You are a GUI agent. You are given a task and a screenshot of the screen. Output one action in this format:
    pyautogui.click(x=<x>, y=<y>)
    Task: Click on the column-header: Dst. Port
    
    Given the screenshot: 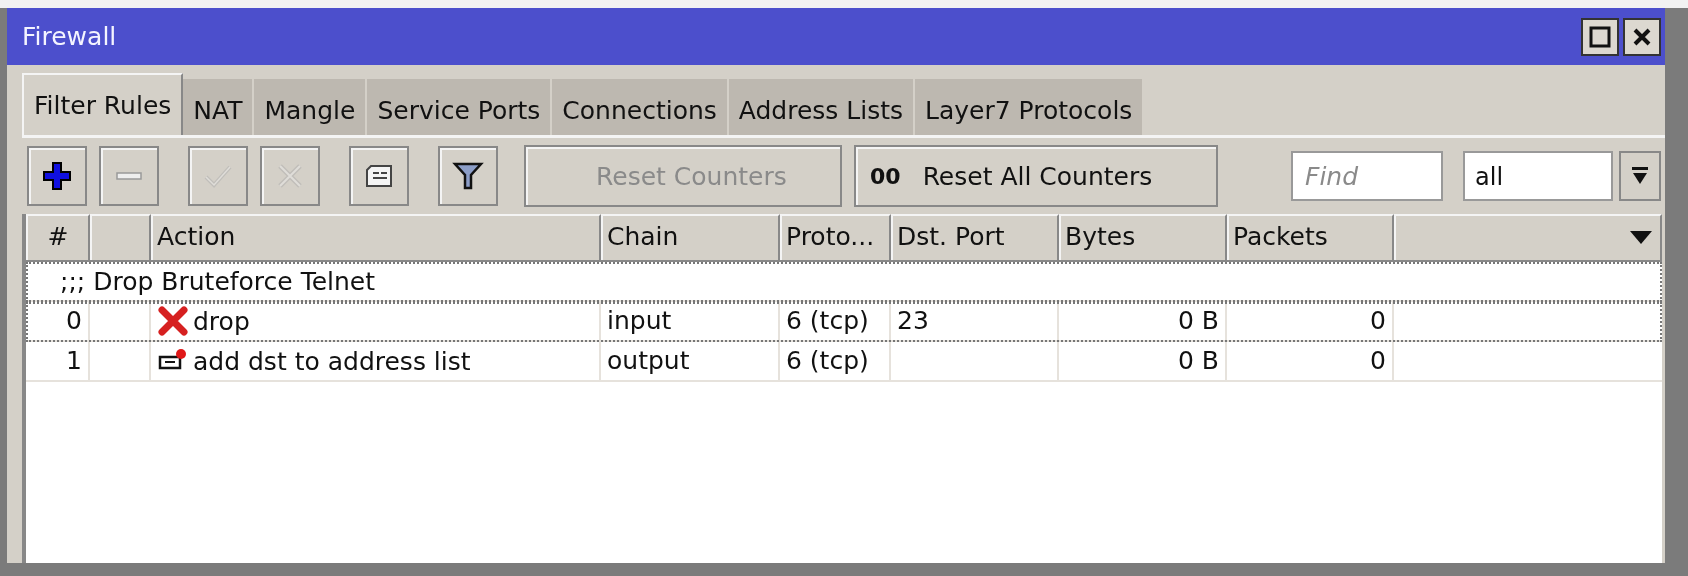 What is the action you would take?
    pyautogui.click(x=975, y=237)
    